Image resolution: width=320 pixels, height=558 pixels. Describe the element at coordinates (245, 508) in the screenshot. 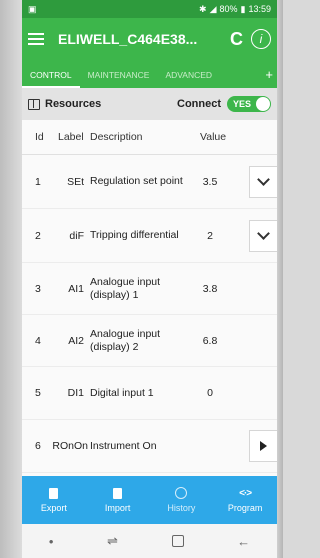

I see `nav-label: Program` at that location.